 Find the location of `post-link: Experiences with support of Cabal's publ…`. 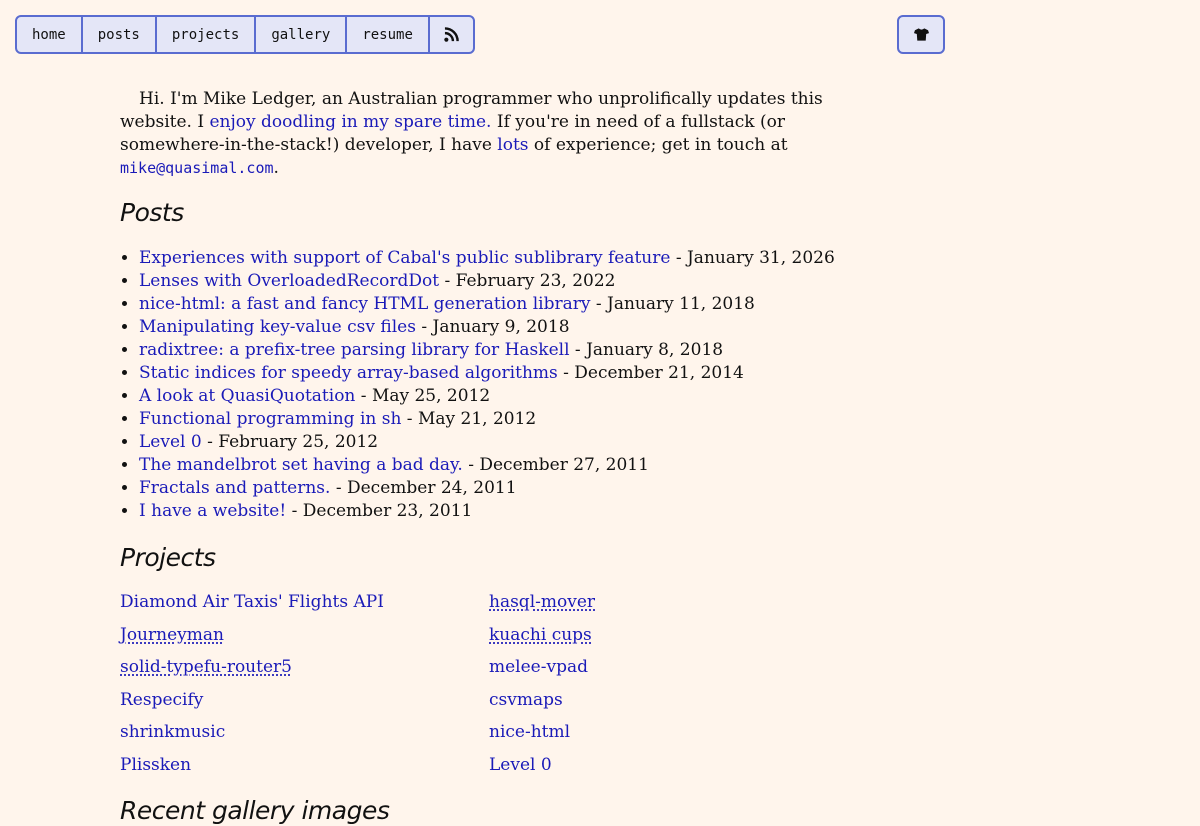

post-link: Experiences with support of Cabal's publ… is located at coordinates (404, 258).